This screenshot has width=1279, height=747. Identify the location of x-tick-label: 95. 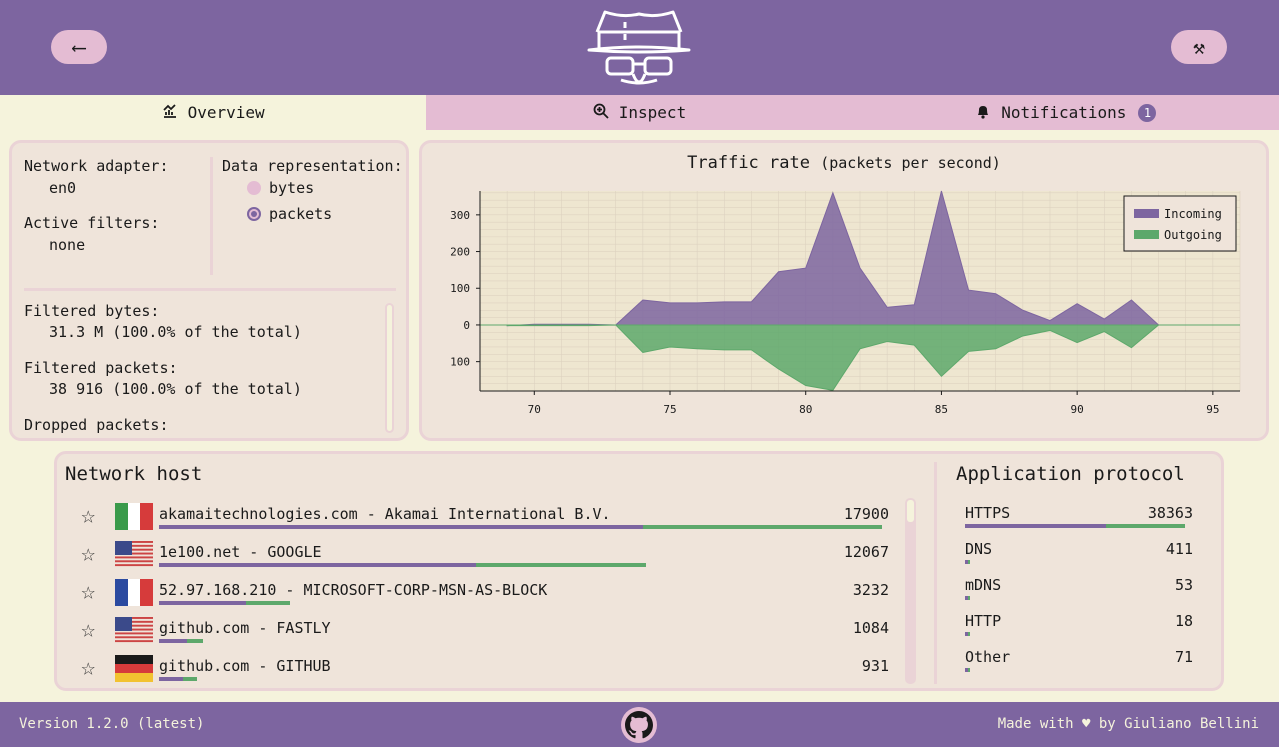
(1212, 409).